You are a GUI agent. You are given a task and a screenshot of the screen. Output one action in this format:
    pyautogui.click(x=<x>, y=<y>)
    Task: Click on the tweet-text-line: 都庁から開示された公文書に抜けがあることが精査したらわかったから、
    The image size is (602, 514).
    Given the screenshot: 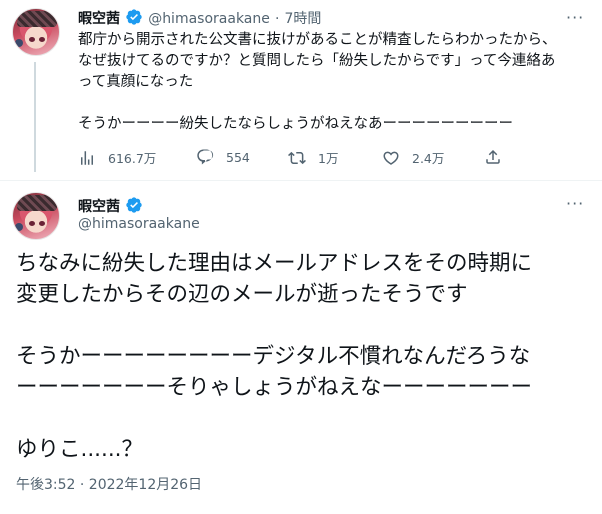 What is the action you would take?
    pyautogui.click(x=317, y=40)
    